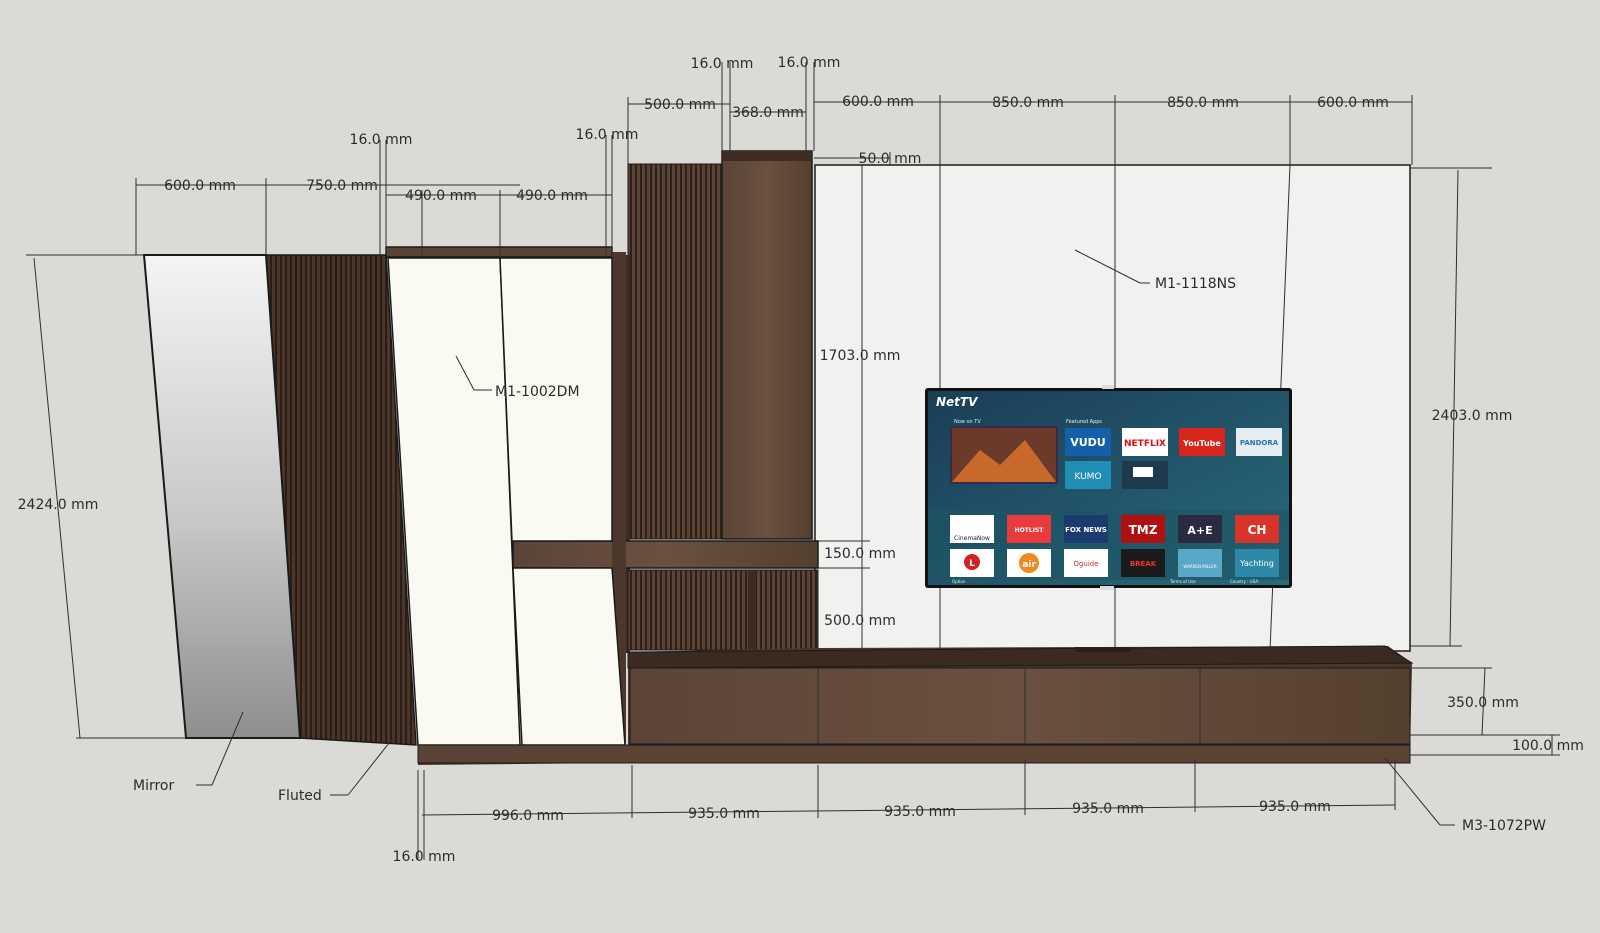  I want to click on tv-now-on-tv: Now on TV, so click(967, 422).